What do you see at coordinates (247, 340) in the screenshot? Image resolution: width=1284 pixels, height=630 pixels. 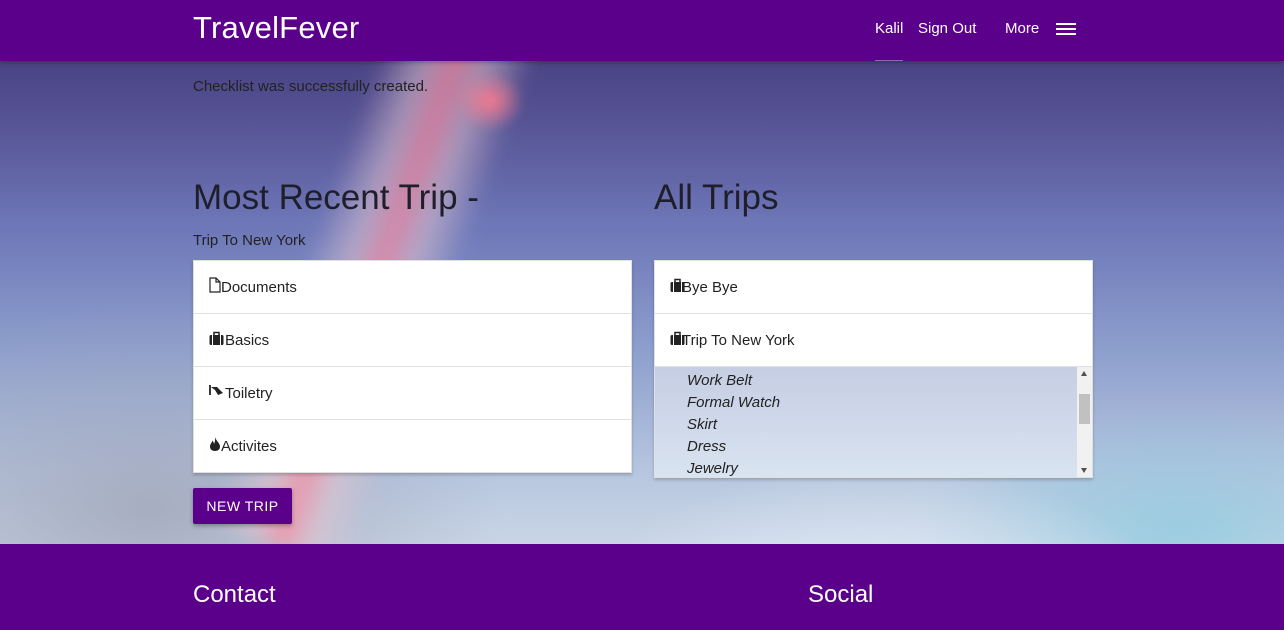 I see `list-item-label: Basics` at bounding box center [247, 340].